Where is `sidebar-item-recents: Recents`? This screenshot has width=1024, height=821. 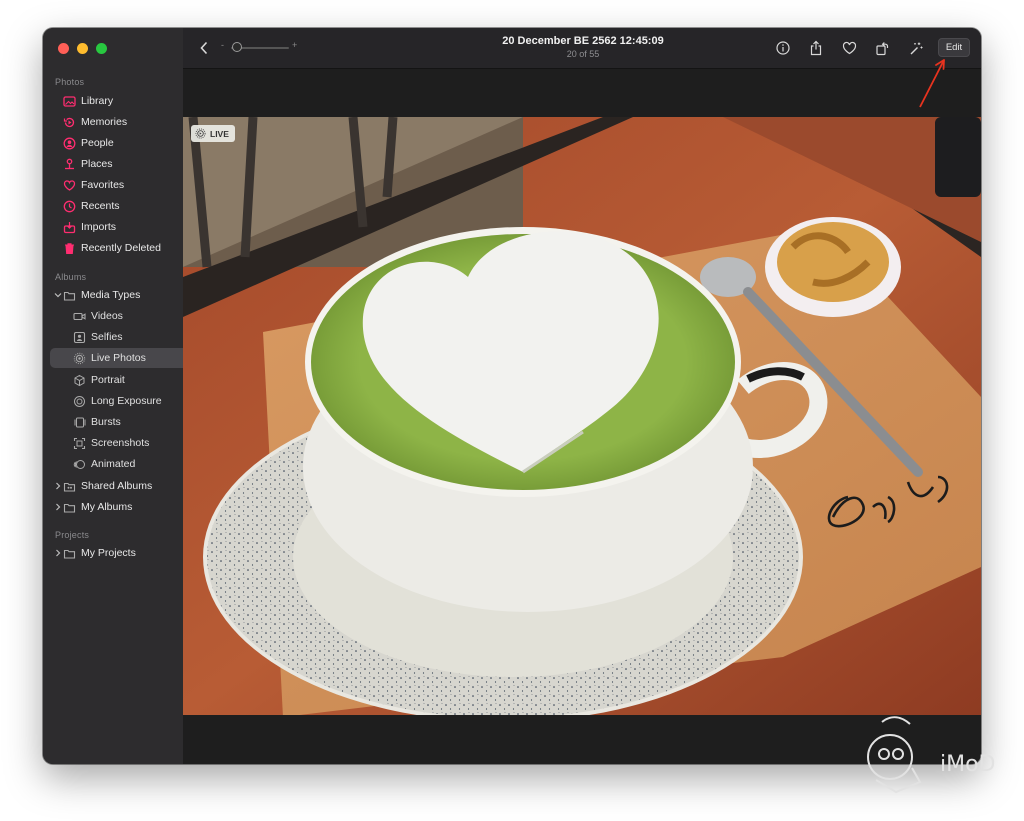
sidebar-item-recents: Recents is located at coordinates (119, 206).